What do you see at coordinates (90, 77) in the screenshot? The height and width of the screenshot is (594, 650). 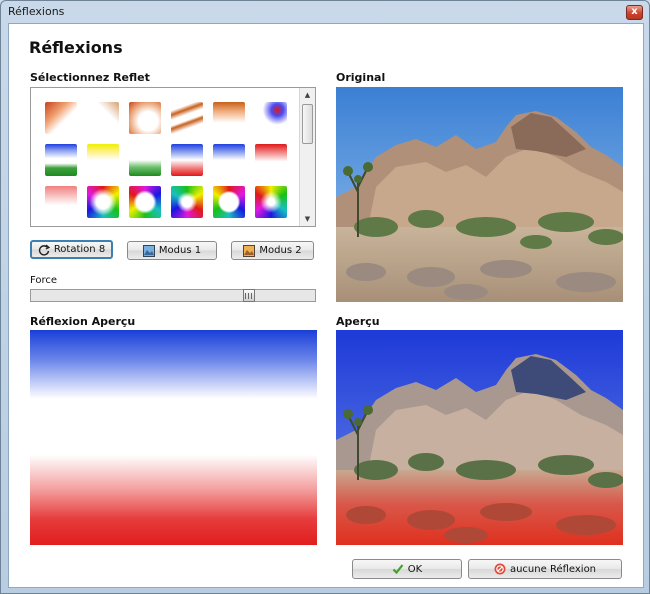 I see `select-reflection-label: Sélectionnez Reflet` at bounding box center [90, 77].